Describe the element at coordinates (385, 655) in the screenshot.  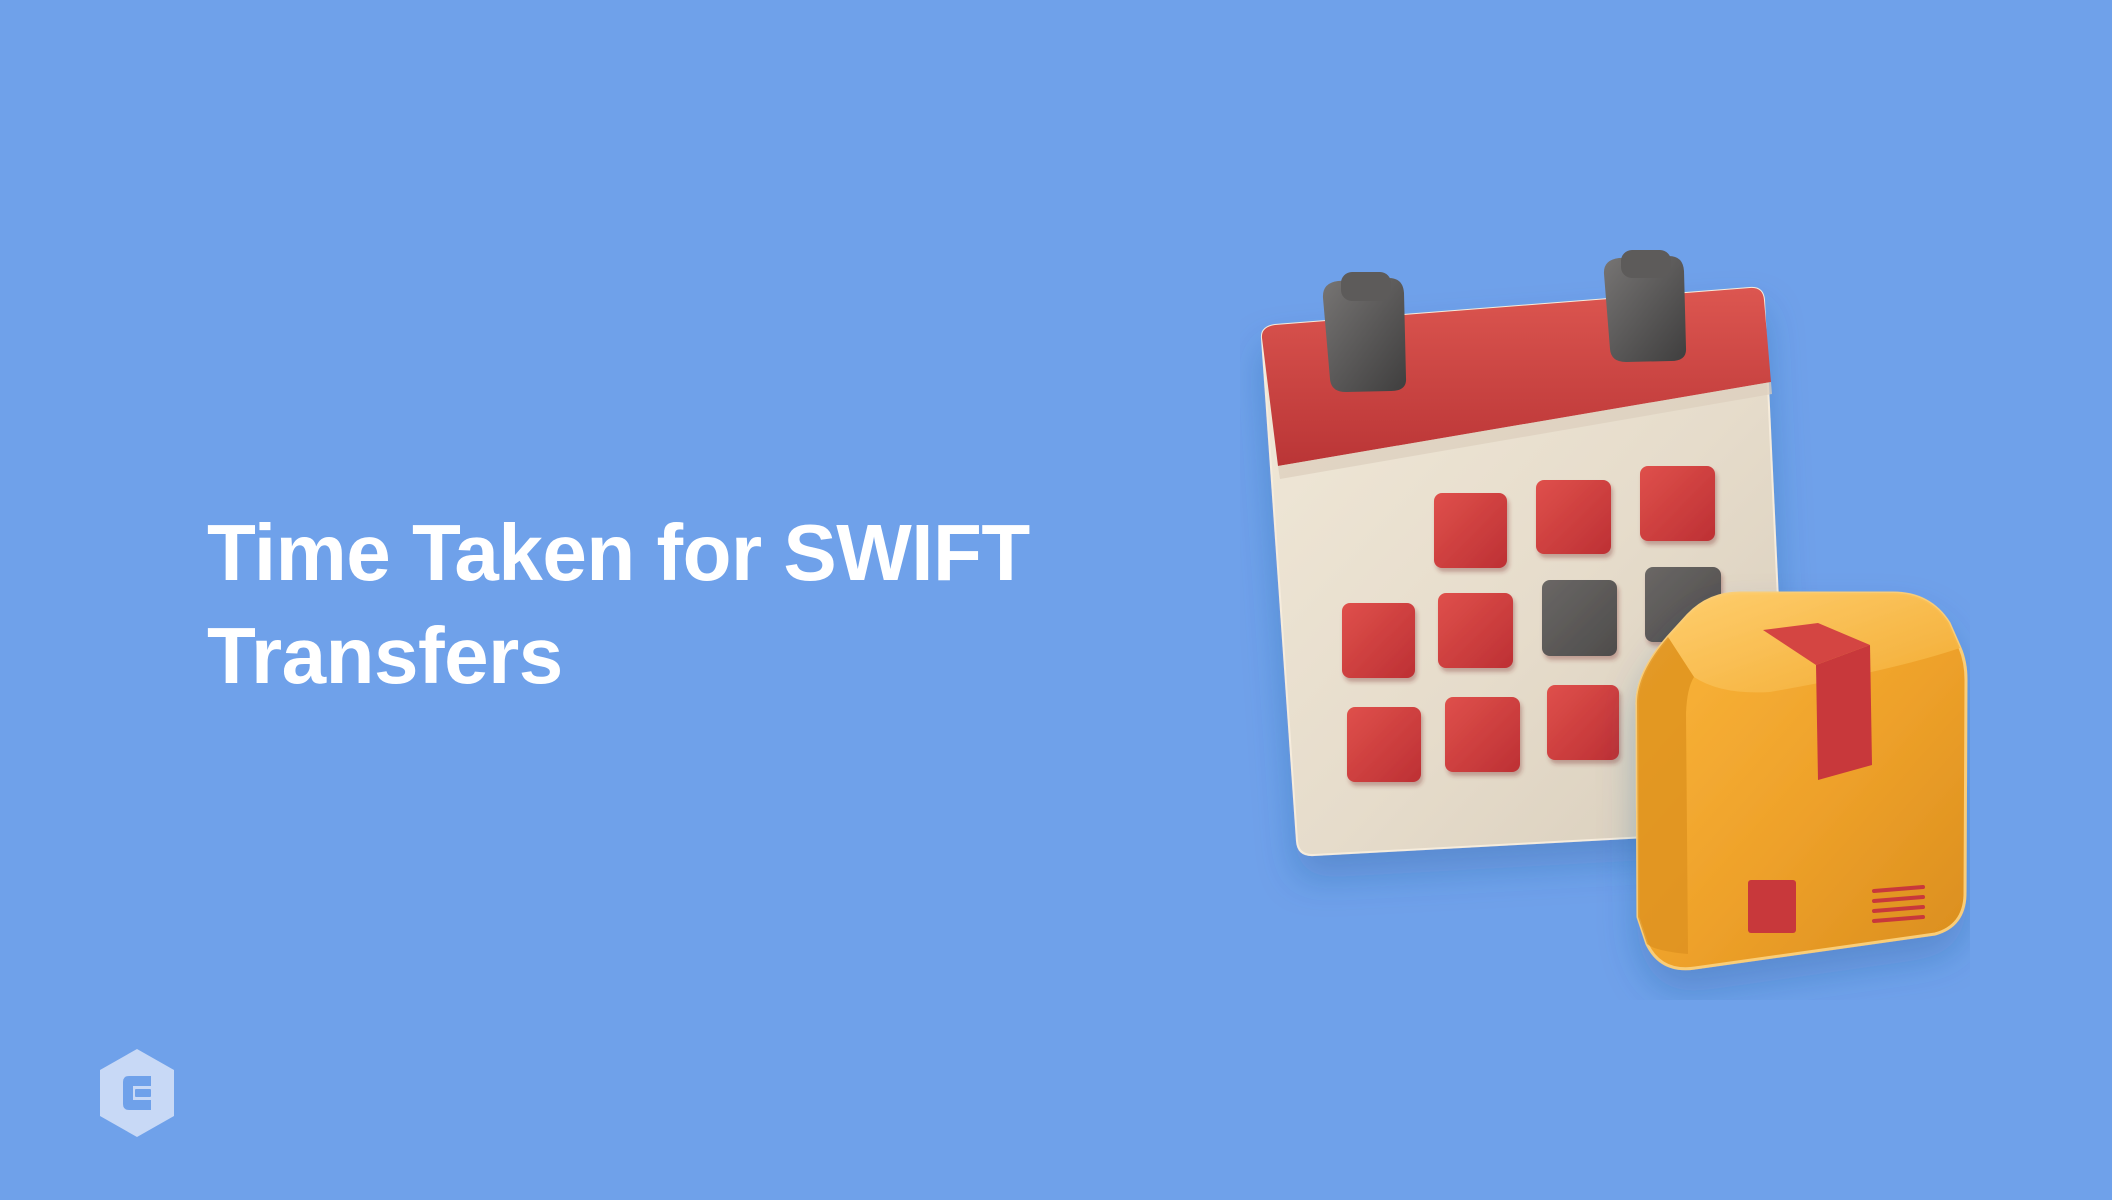
I see `title-line-2: Transfers` at that location.